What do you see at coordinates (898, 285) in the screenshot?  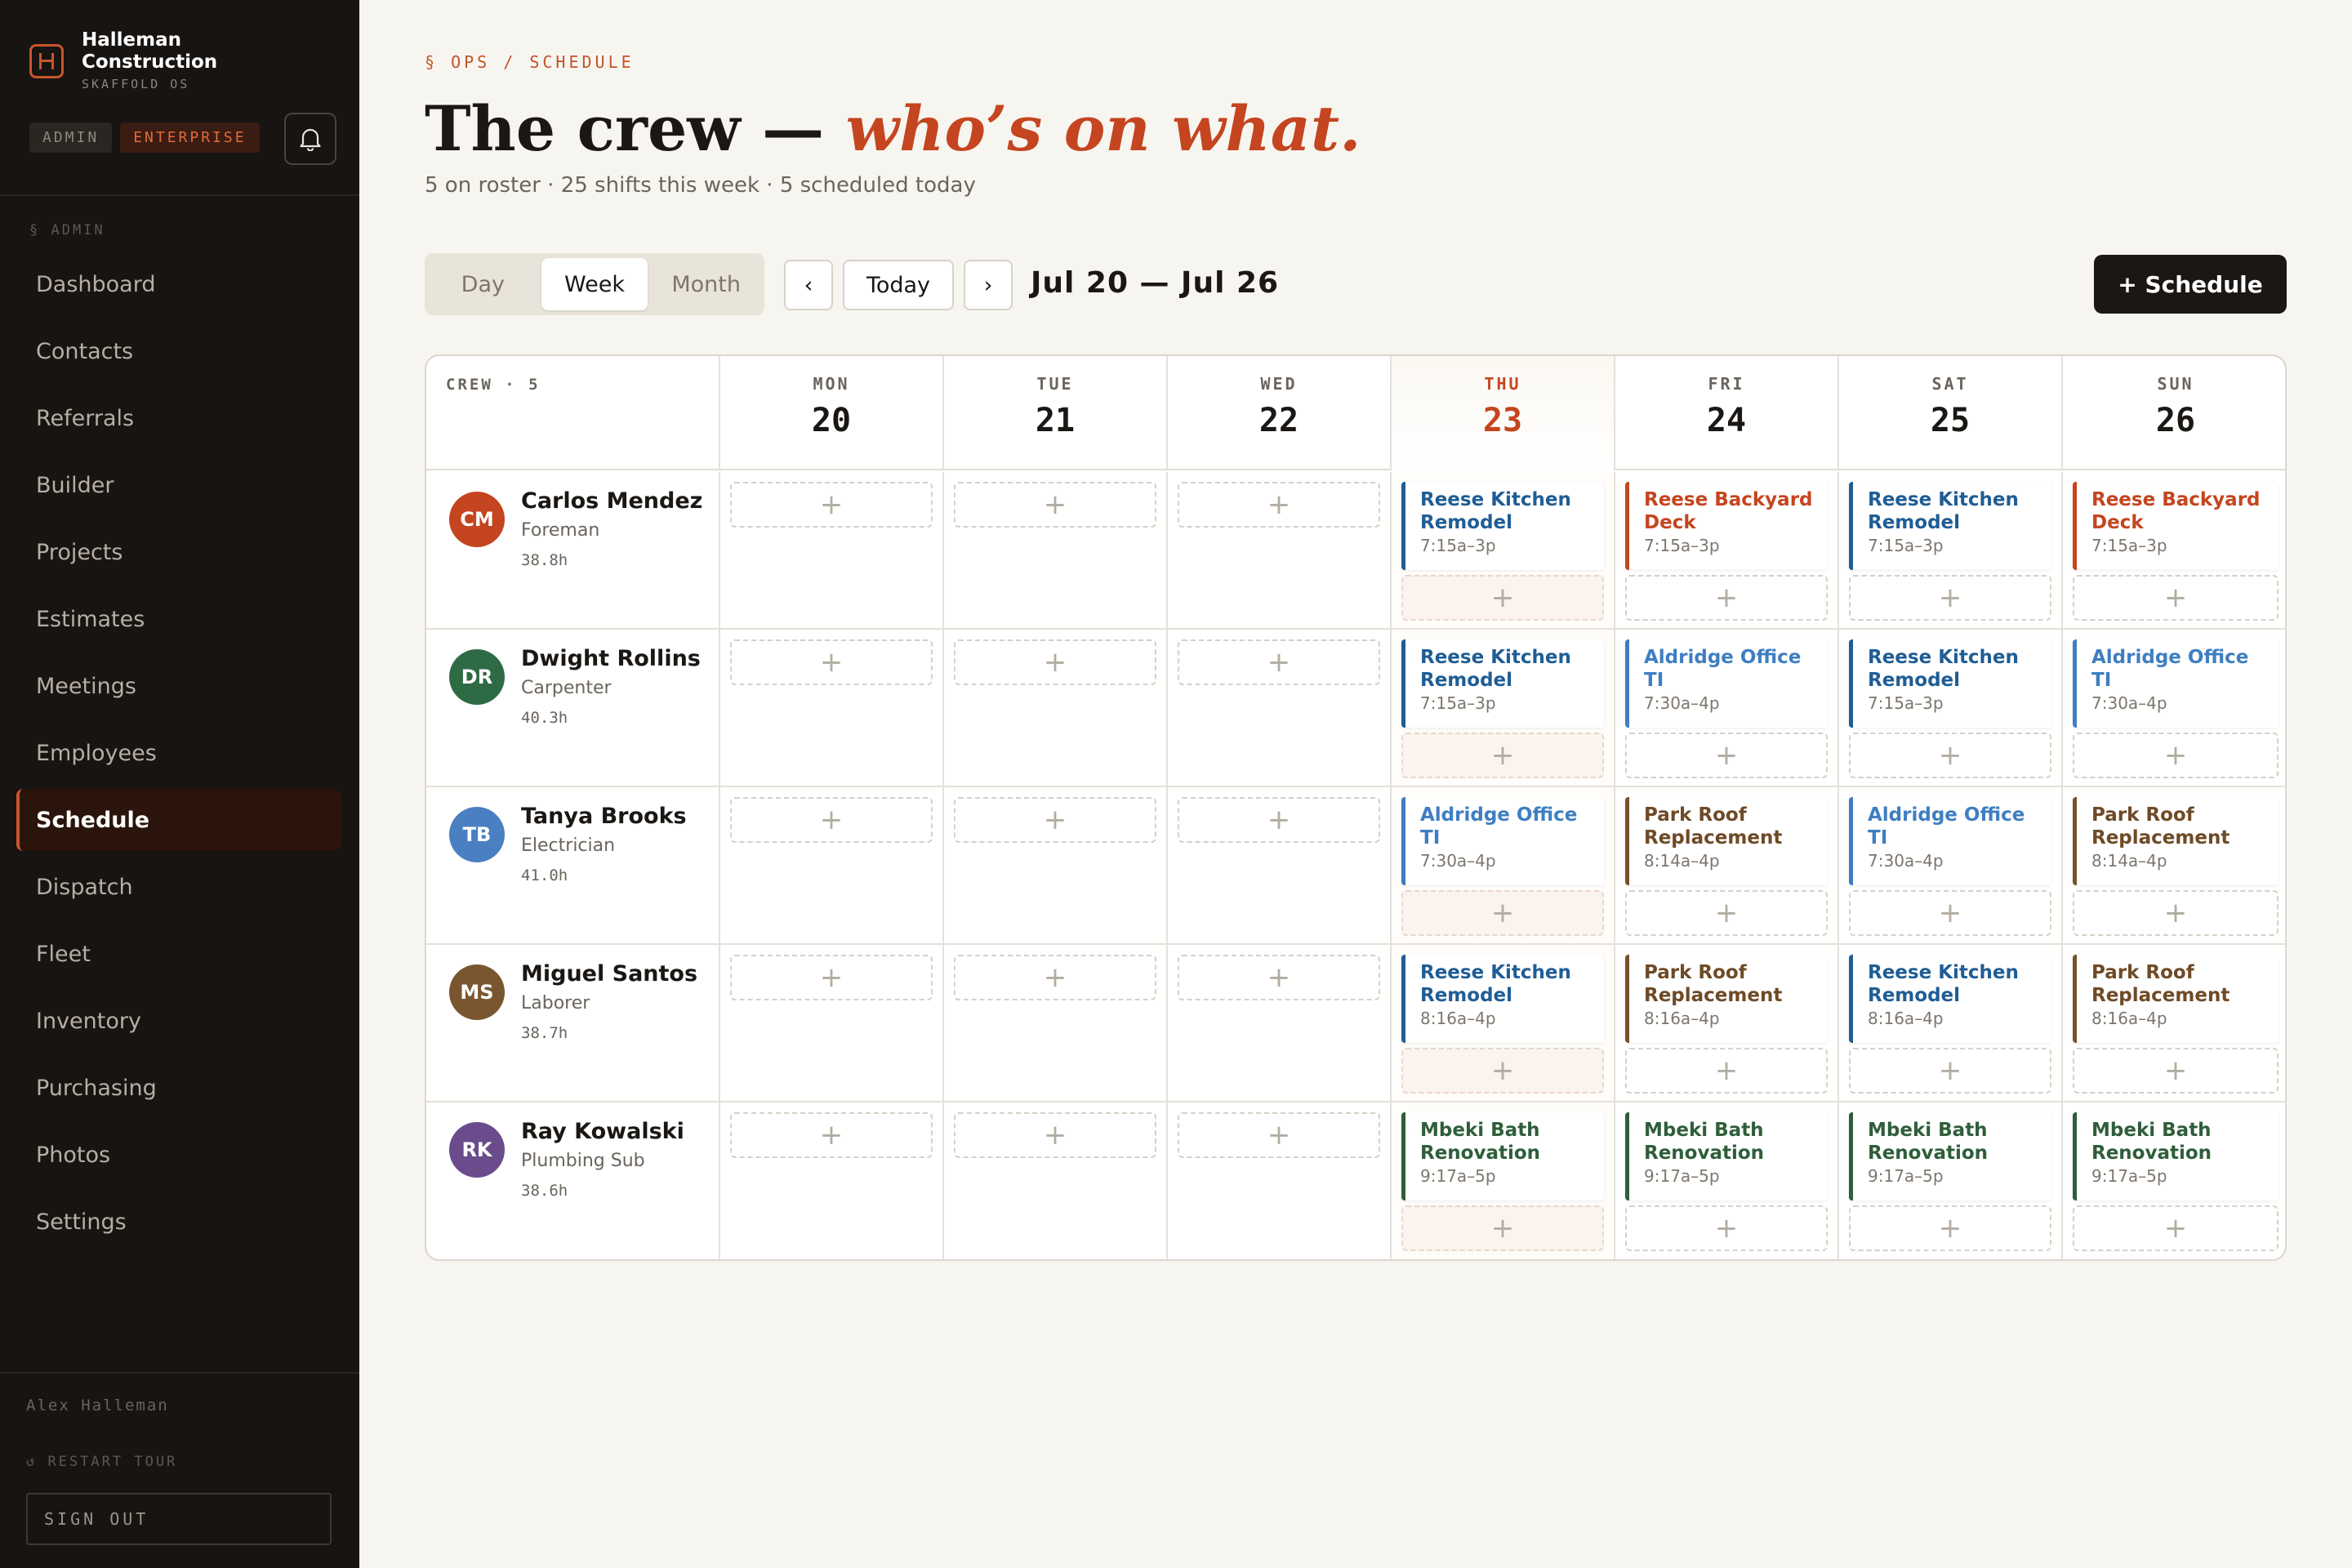 I see `today-button: Today` at bounding box center [898, 285].